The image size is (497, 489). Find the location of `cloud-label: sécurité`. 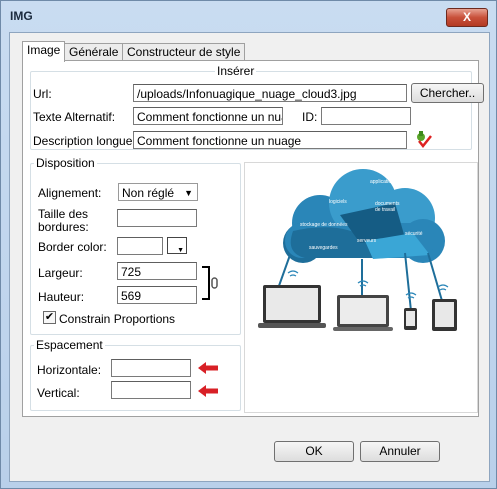

cloud-label: sécurité is located at coordinates (414, 234).